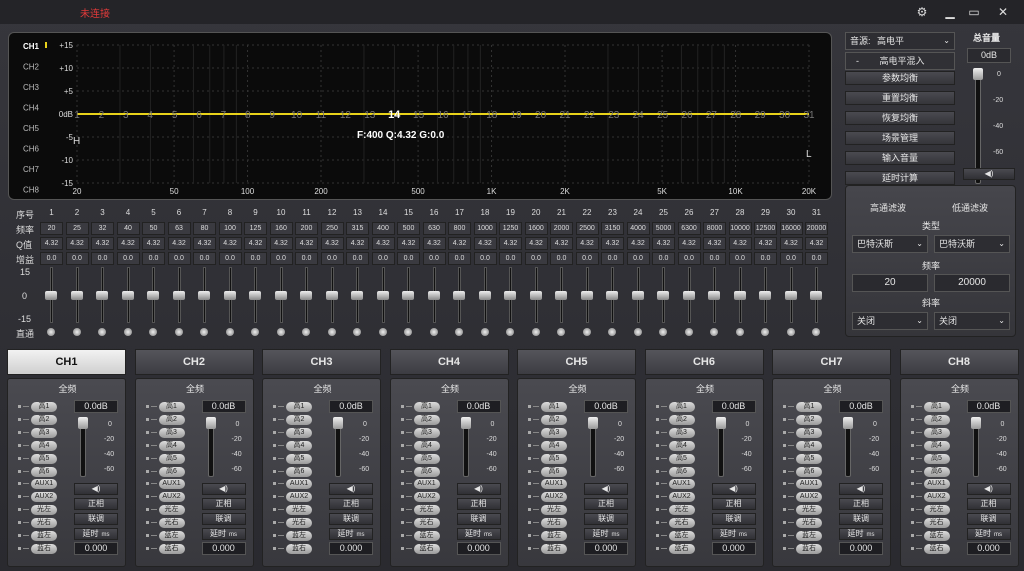 The height and width of the screenshot is (571, 1024). I want to click on band-freq-cell: 125, so click(255, 228).